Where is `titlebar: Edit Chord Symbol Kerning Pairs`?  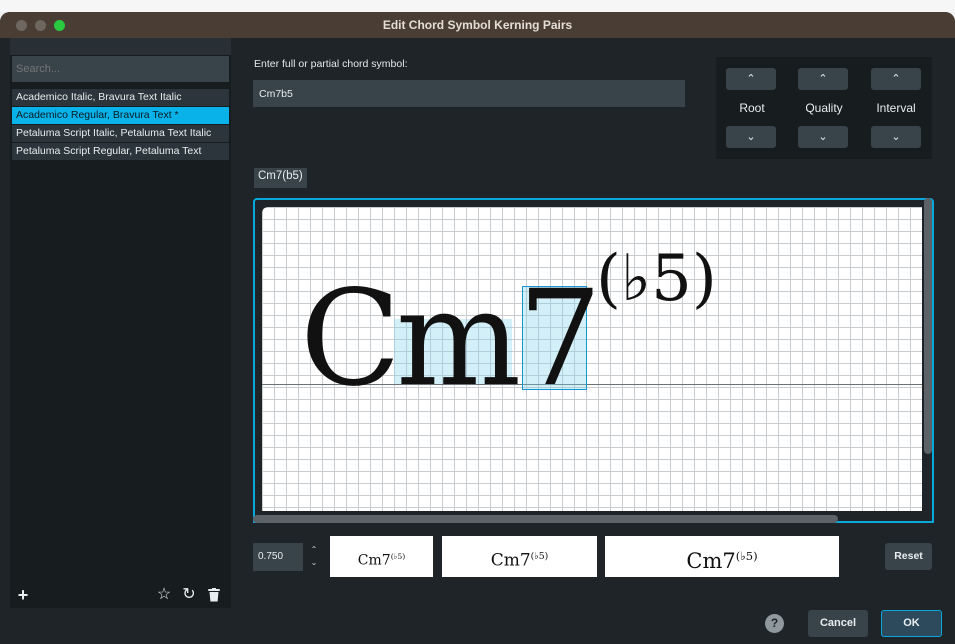
titlebar: Edit Chord Symbol Kerning Pairs is located at coordinates (477, 25).